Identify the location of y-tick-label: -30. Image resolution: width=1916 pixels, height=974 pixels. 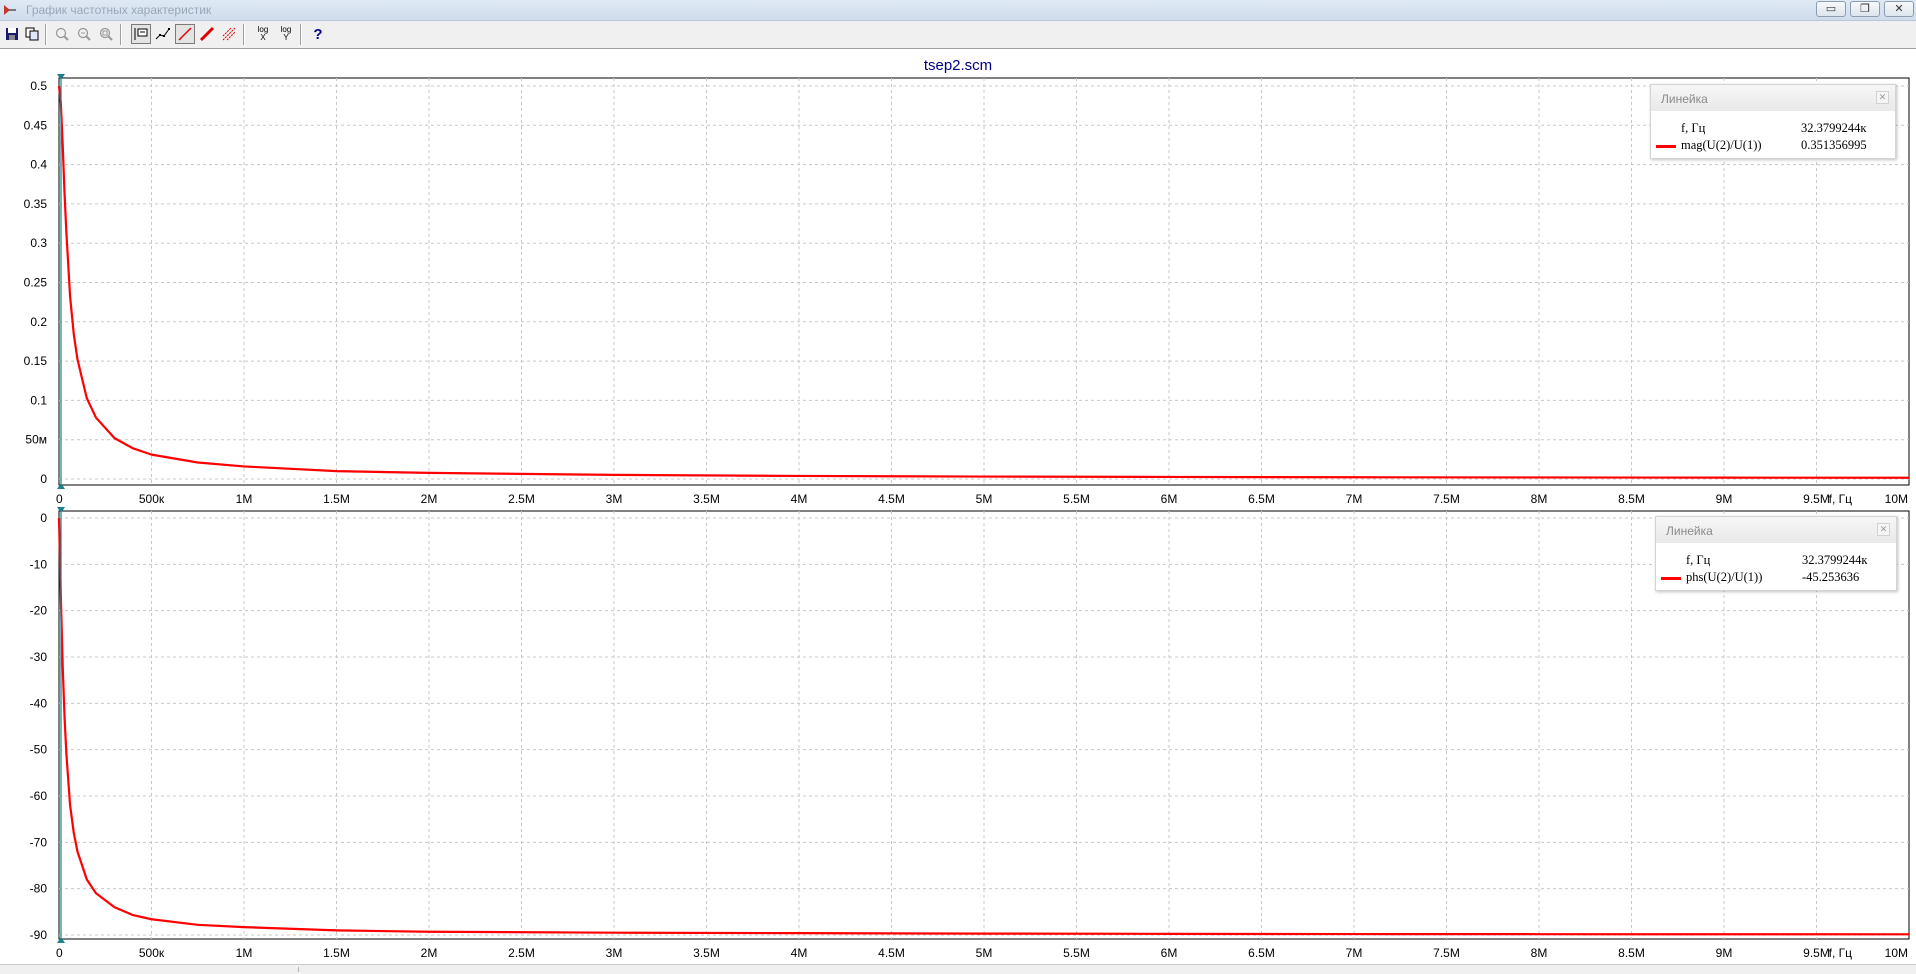
(39, 657).